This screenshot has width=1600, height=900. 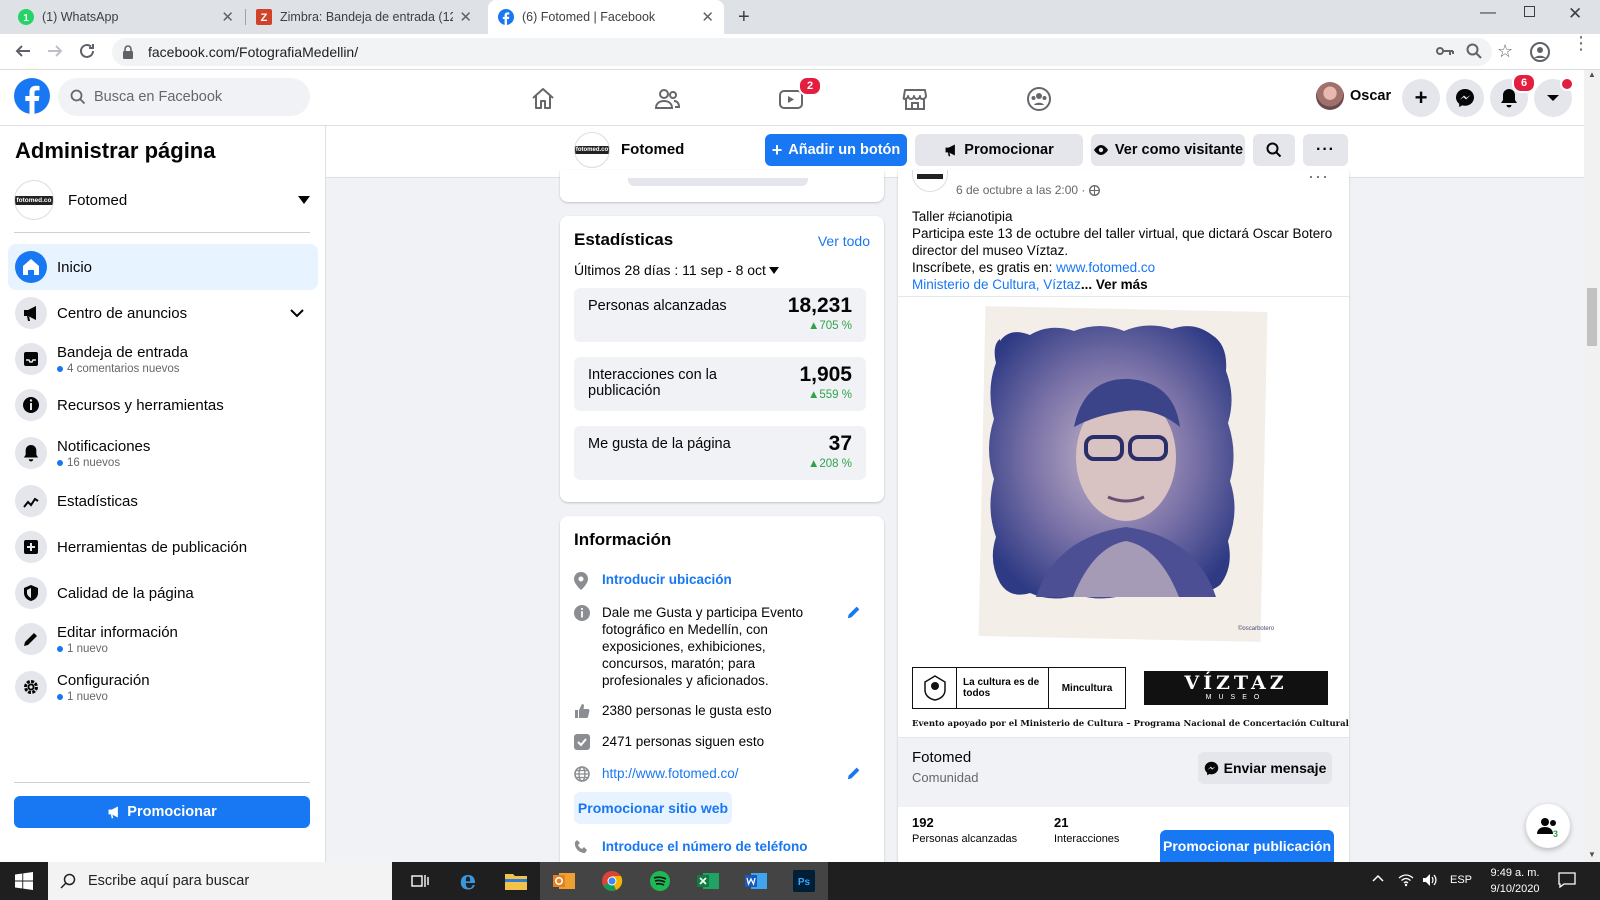 I want to click on divider, so click(x=162, y=782).